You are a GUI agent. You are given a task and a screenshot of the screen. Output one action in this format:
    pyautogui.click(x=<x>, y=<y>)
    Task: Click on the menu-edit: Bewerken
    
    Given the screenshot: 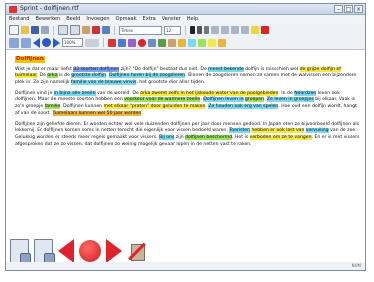 What is the action you would take?
    pyautogui.click(x=47, y=19)
    